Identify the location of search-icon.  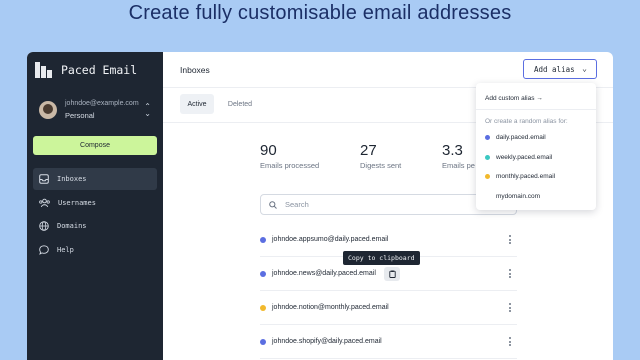
(273, 204).